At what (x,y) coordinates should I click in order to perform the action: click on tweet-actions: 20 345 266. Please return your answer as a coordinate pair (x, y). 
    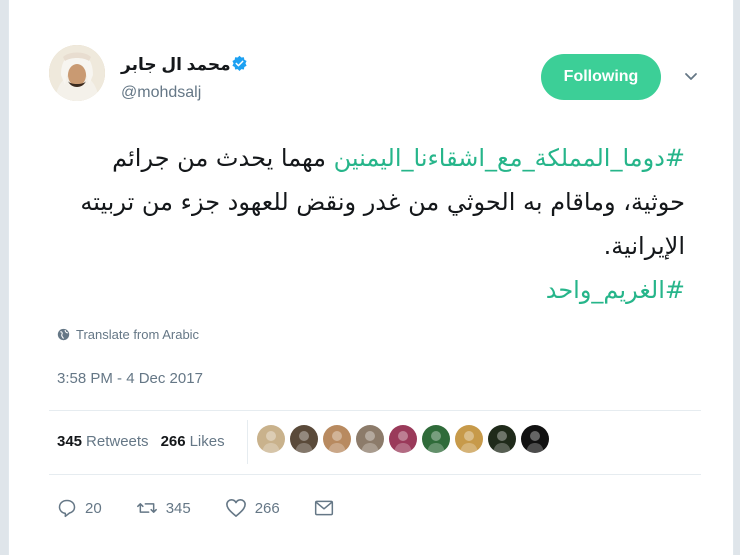
    Looking at the image, I should click on (212, 508).